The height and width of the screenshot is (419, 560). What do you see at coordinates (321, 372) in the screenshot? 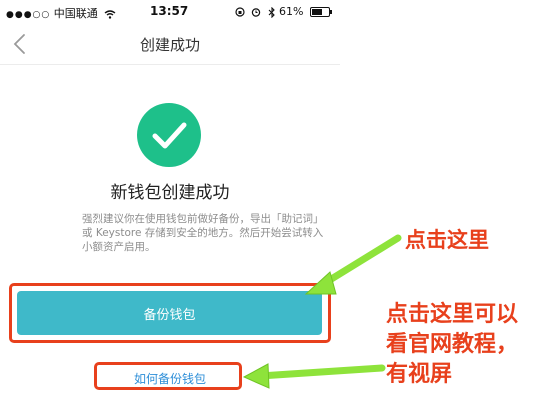
I see `arrow-to-link` at bounding box center [321, 372].